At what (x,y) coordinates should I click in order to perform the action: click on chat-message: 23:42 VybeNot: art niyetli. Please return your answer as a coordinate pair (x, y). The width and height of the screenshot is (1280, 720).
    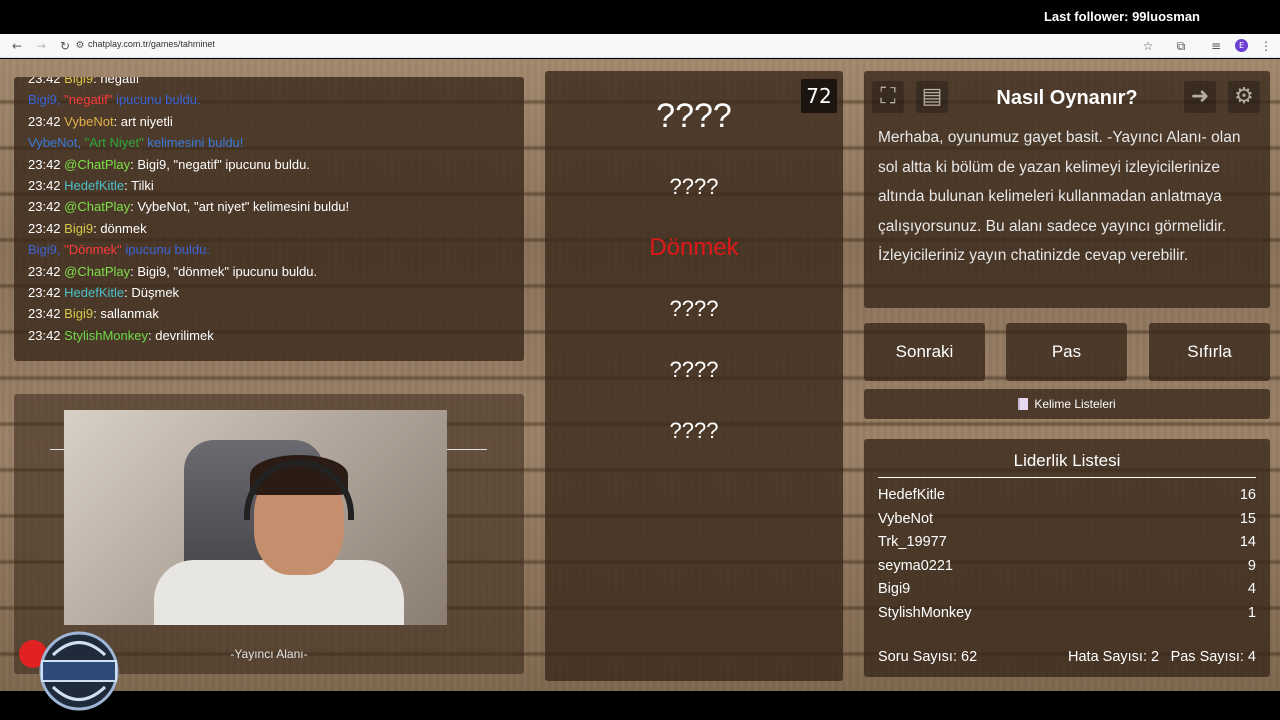
    Looking at the image, I should click on (269, 121).